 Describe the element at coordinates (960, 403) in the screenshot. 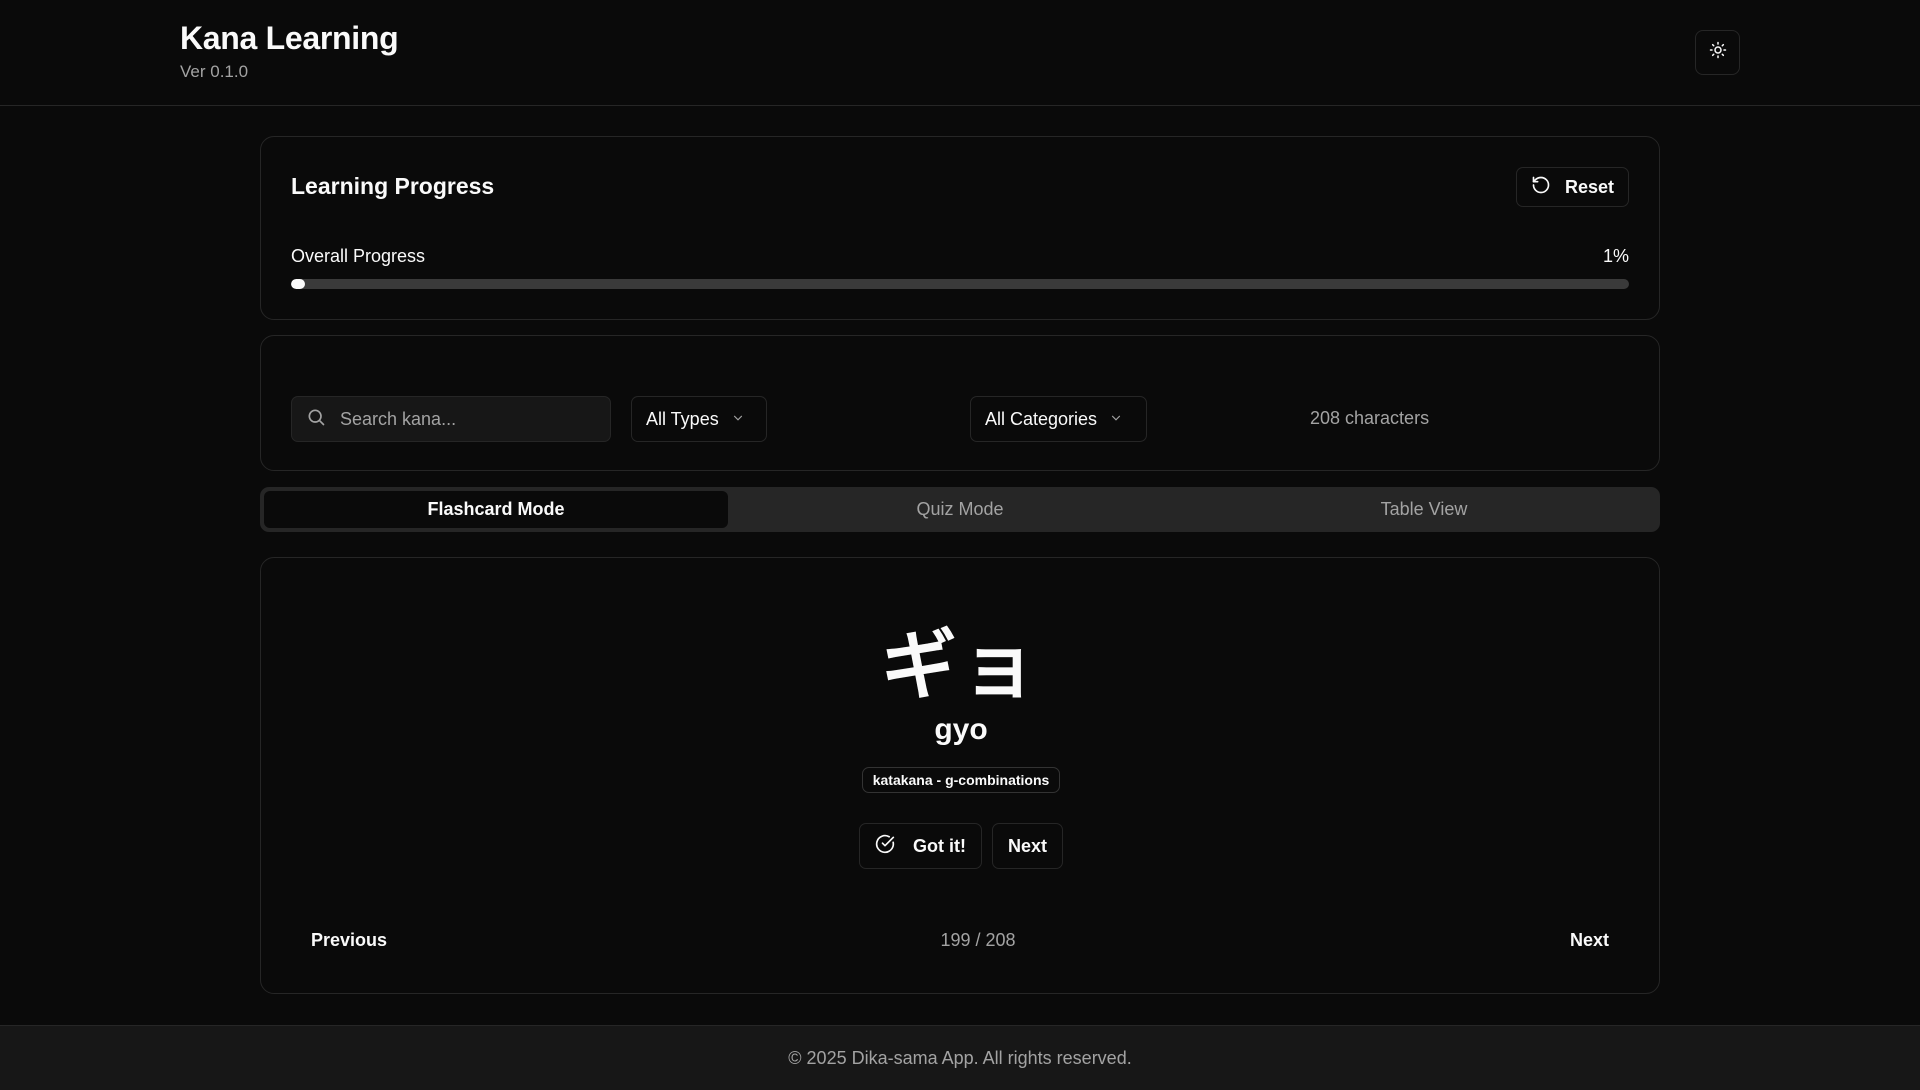

I see `filter-card: All Types All Categories 208 characters` at that location.